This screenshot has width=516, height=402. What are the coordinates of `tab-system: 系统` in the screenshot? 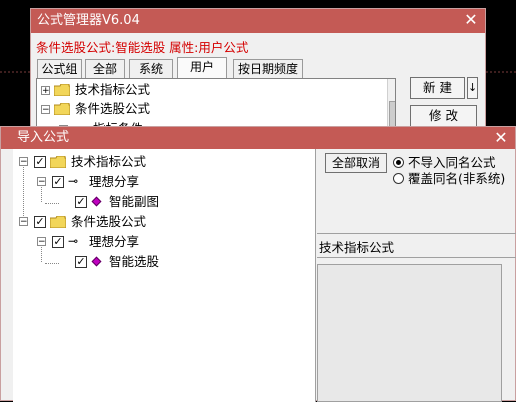 It's located at (151, 68).